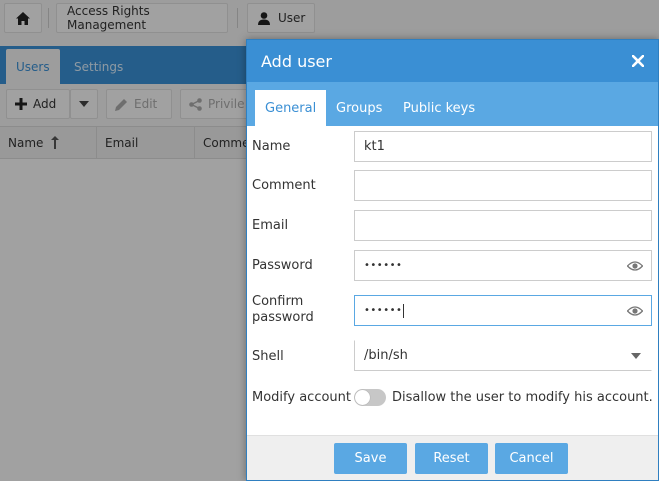 The width and height of the screenshot is (659, 481). What do you see at coordinates (503, 265) in the screenshot?
I see `password-input: ••••••` at bounding box center [503, 265].